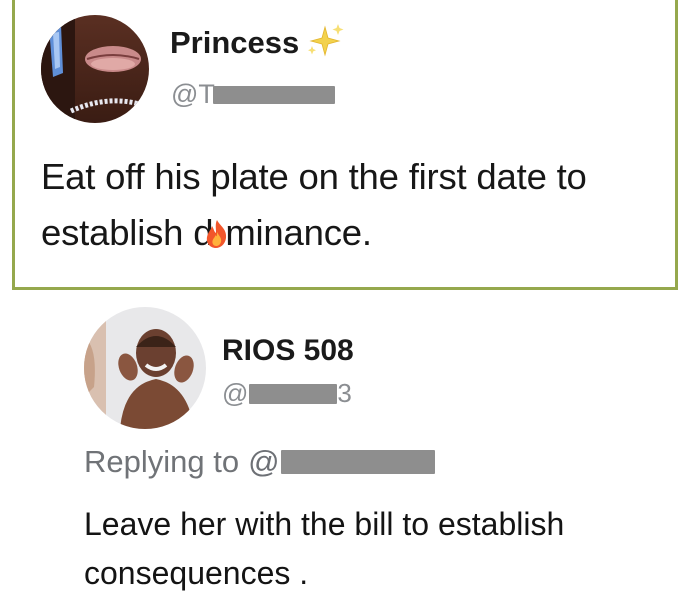 The width and height of the screenshot is (700, 598). Describe the element at coordinates (288, 351) in the screenshot. I see `display-name-rios: RIOS 508` at that location.